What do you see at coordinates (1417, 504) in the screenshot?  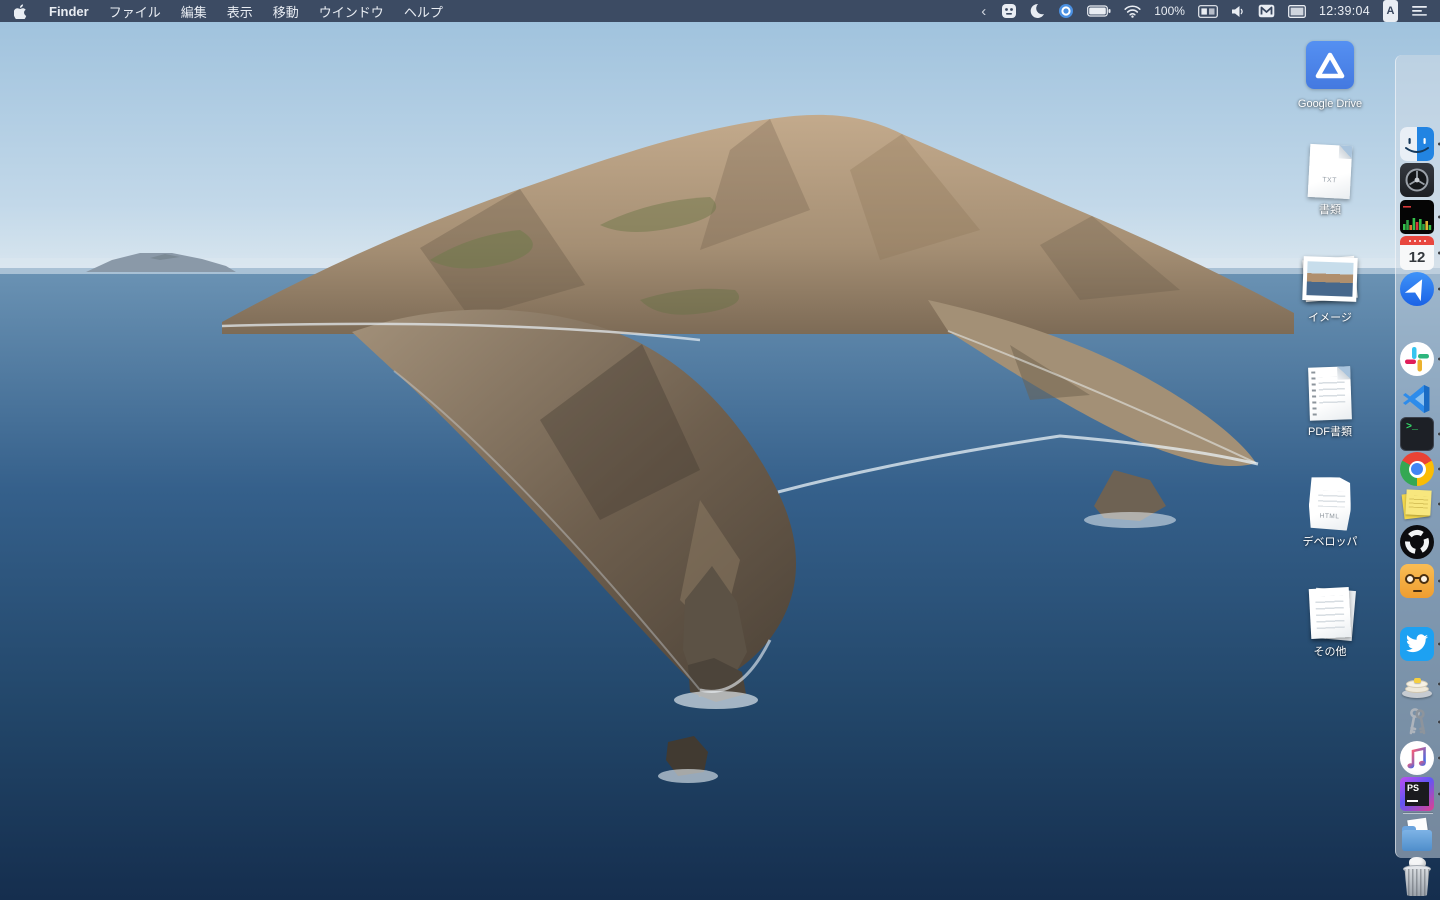 I see `stickies-icon` at bounding box center [1417, 504].